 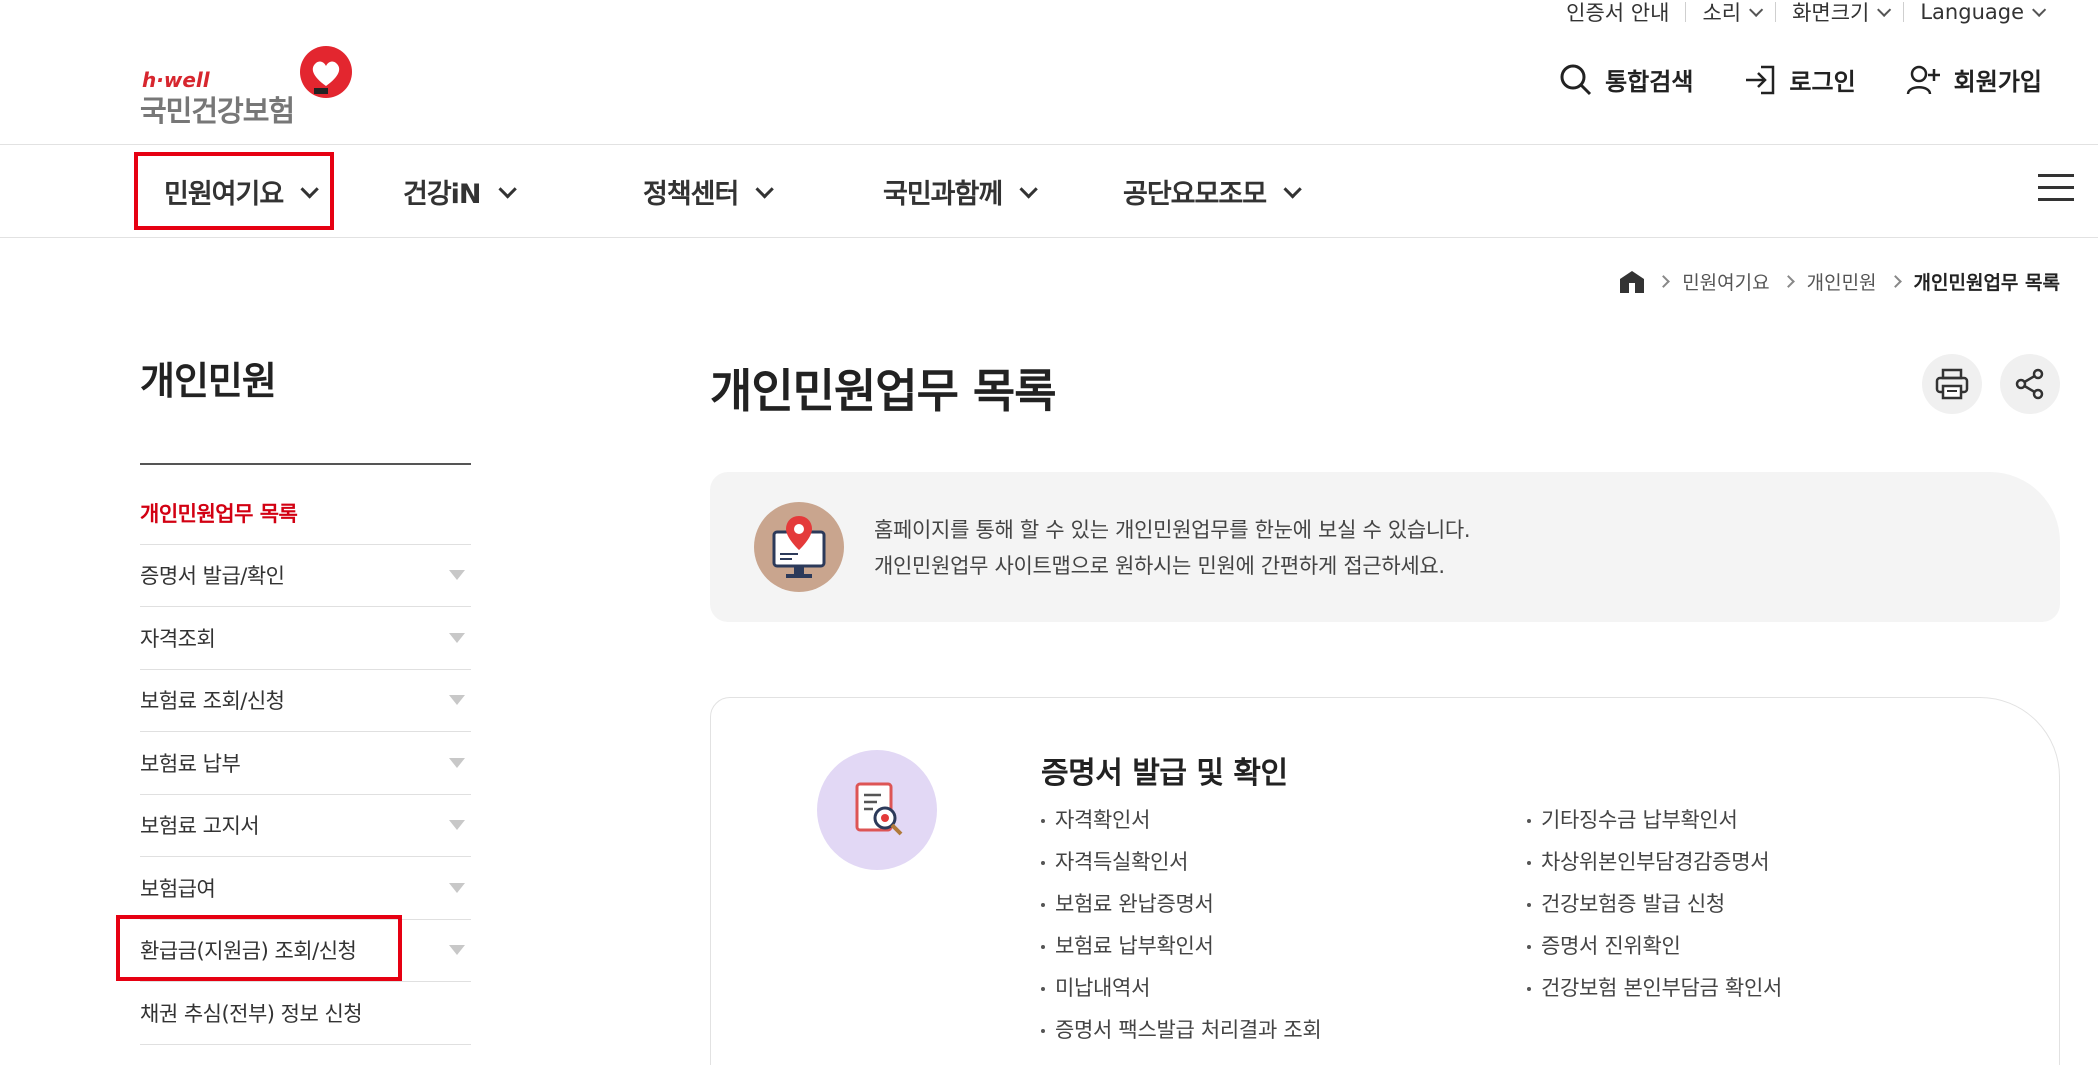 I want to click on page-title: 개인민원업무 목록, so click(x=883, y=391).